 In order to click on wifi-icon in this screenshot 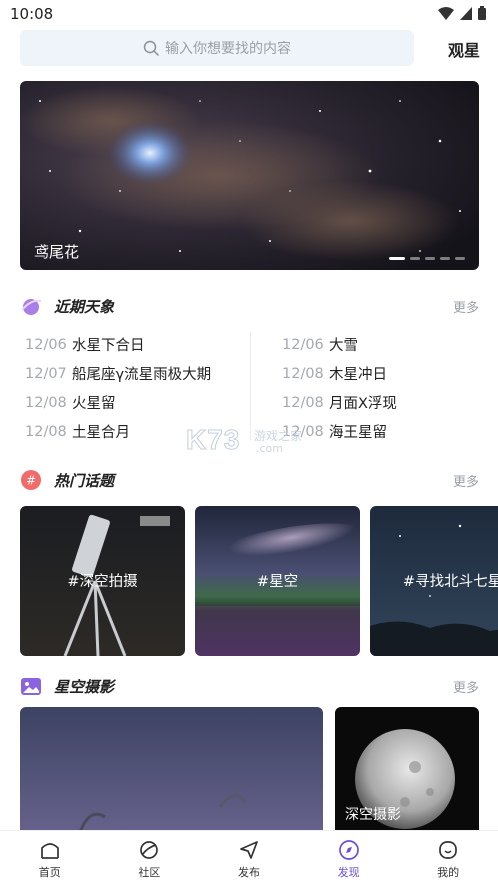, I will do `click(446, 13)`.